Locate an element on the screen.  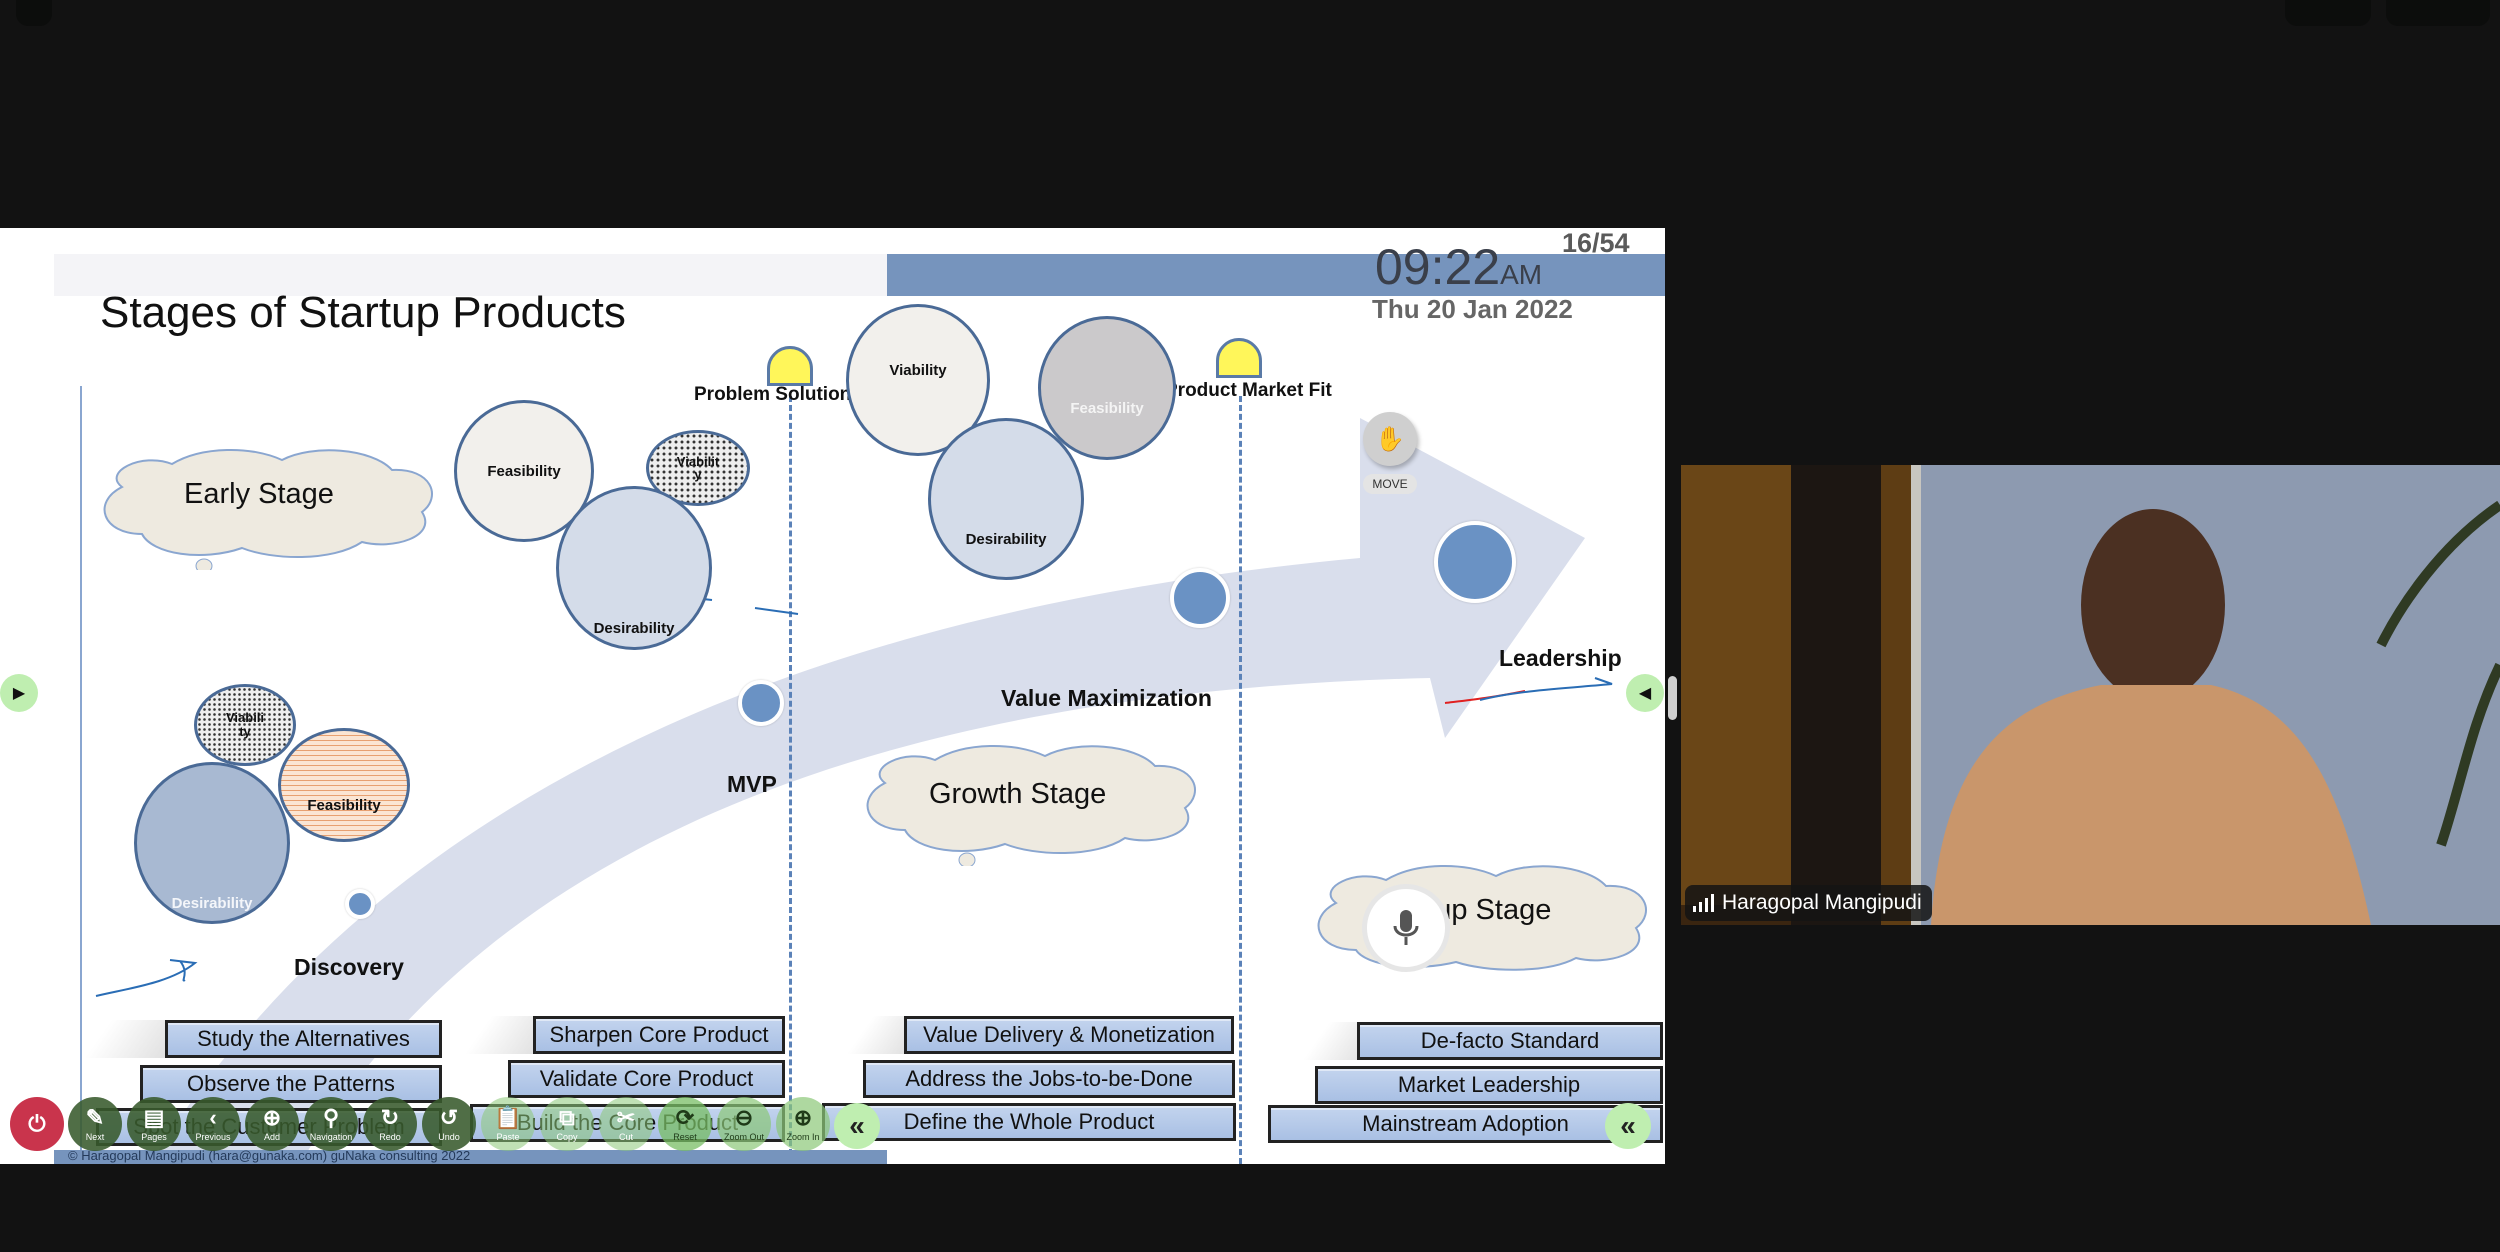
power-button: ⏻ is located at coordinates (37, 1124).